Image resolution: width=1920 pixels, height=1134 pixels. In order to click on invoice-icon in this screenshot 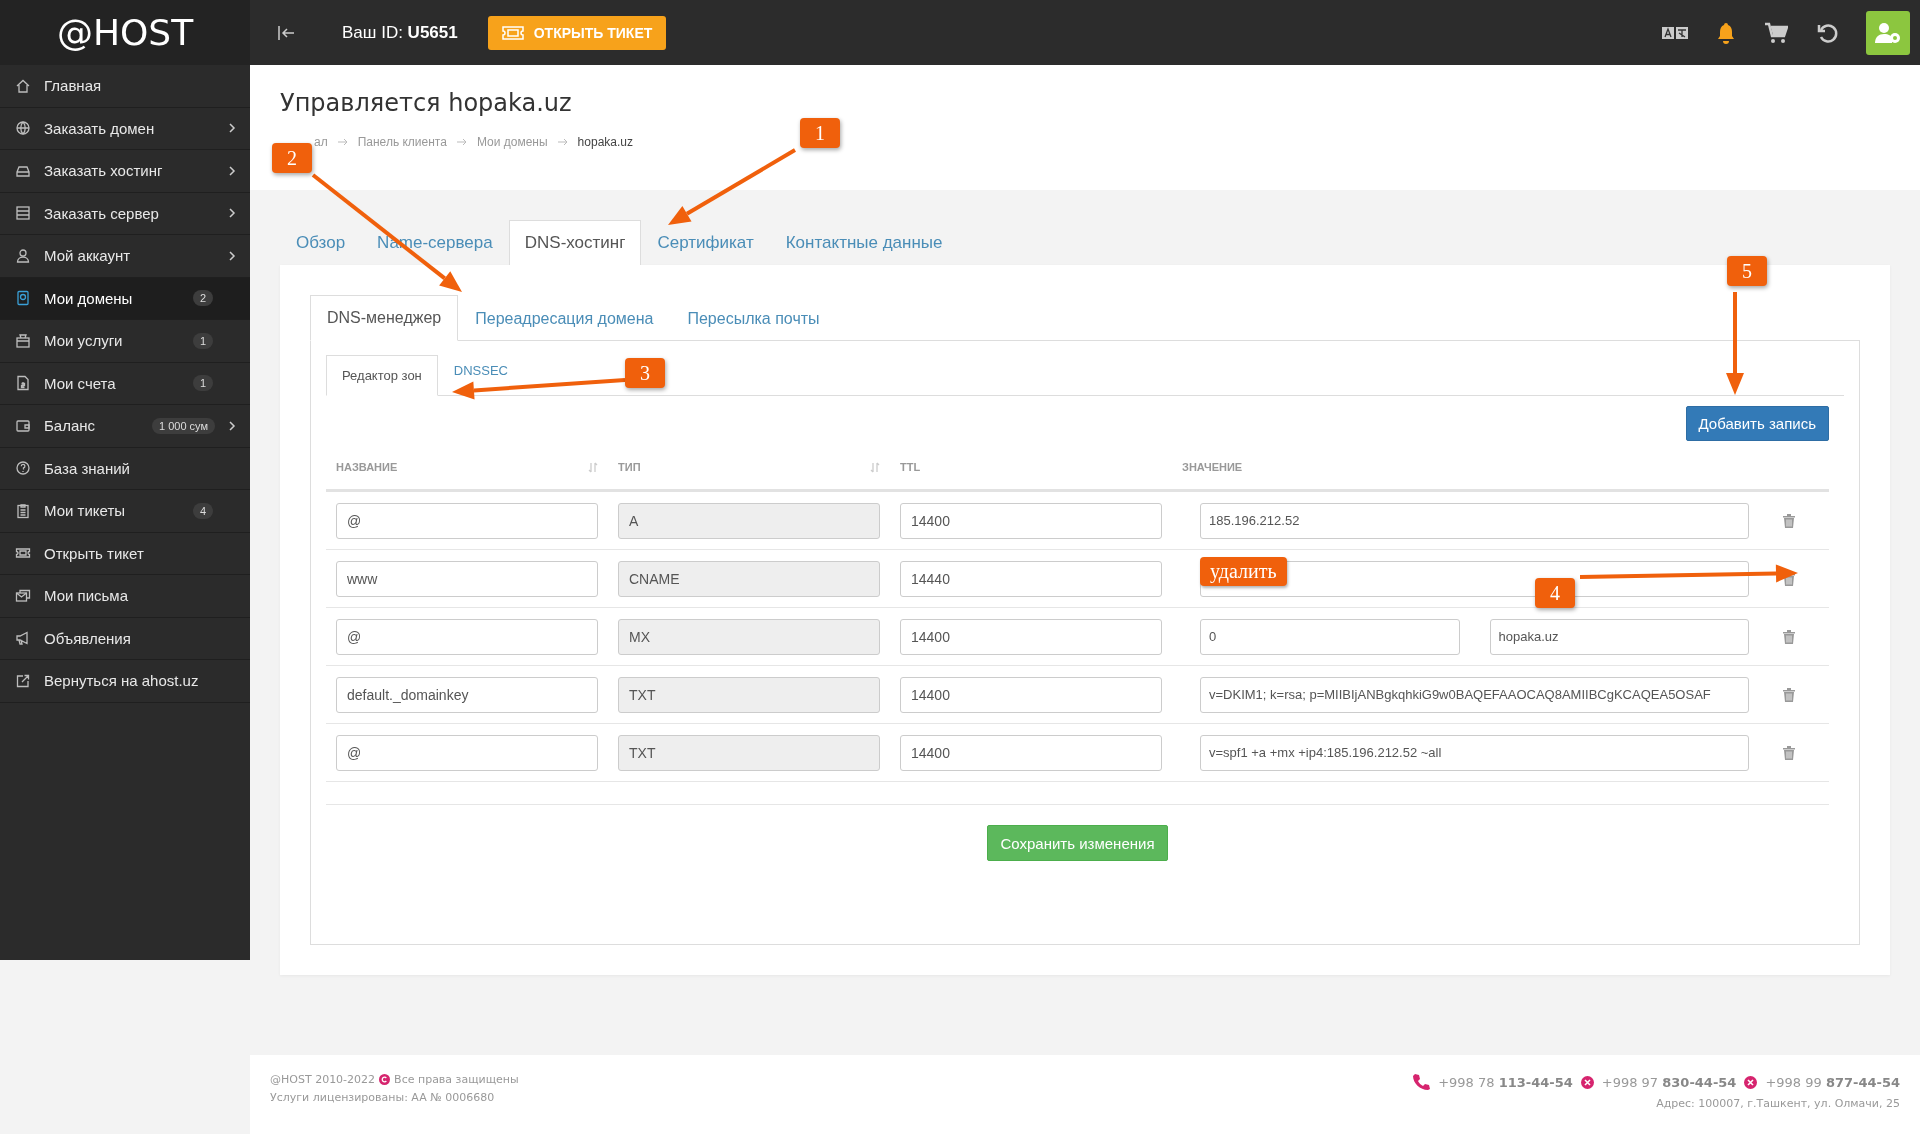, I will do `click(23, 383)`.